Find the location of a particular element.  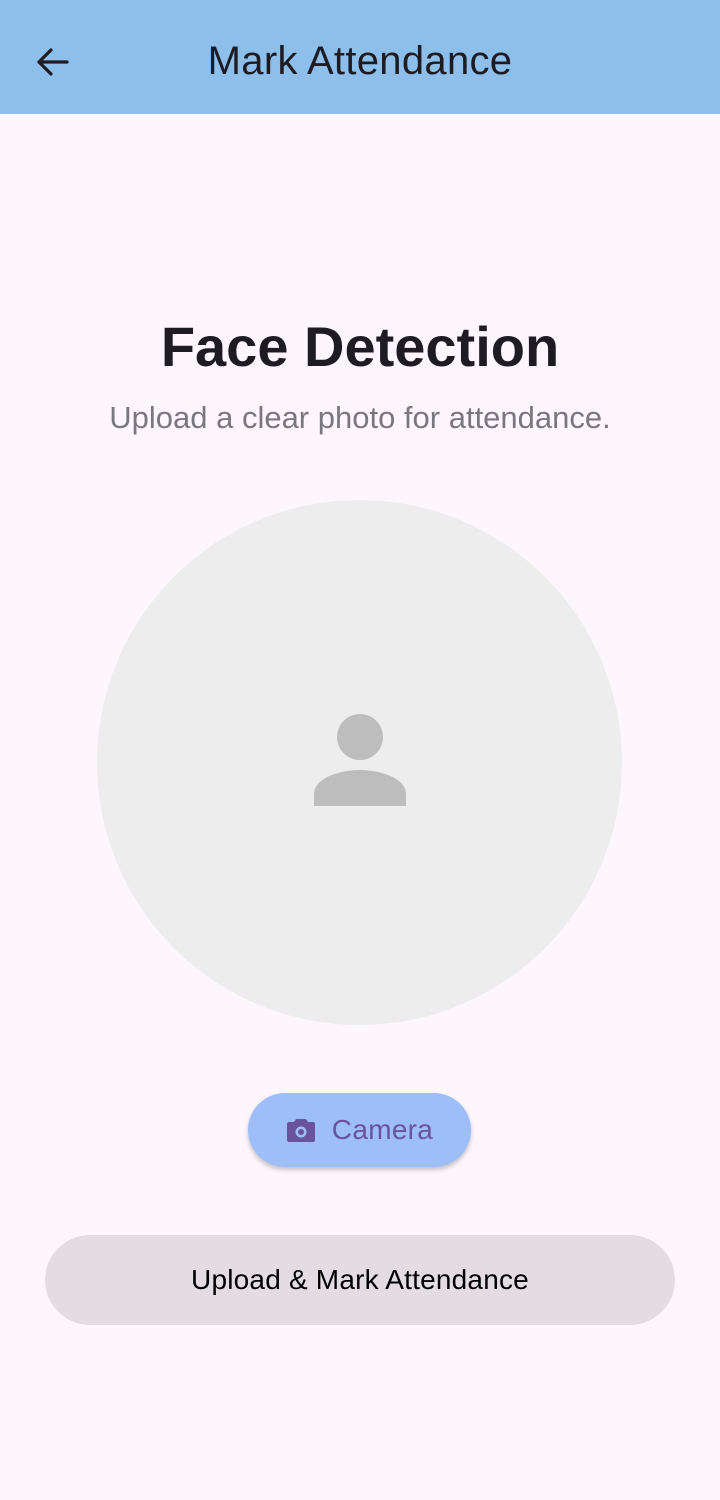

person-icon is located at coordinates (359, 759).